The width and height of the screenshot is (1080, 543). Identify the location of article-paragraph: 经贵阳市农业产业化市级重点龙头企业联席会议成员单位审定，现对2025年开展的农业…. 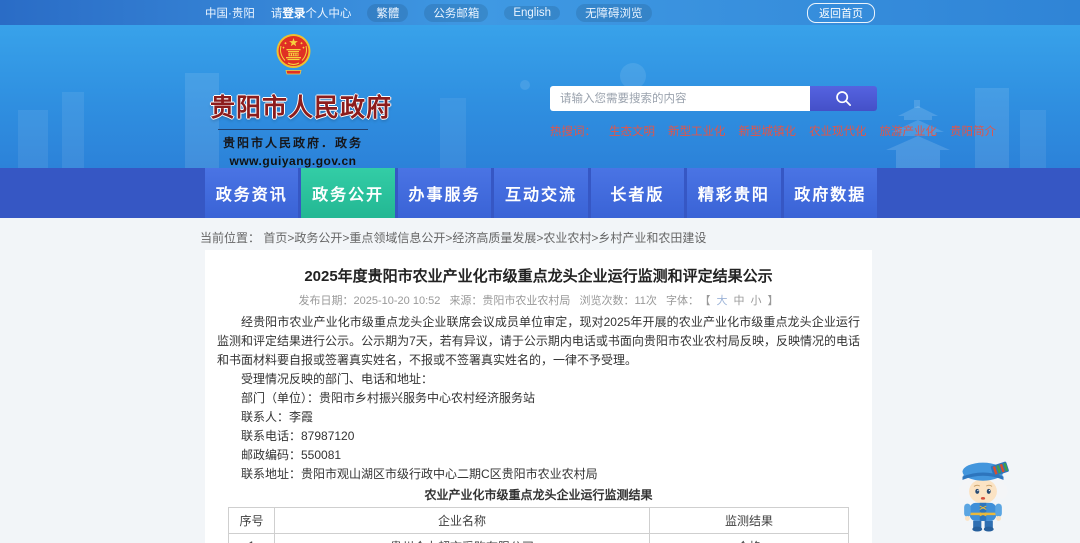
(538, 341).